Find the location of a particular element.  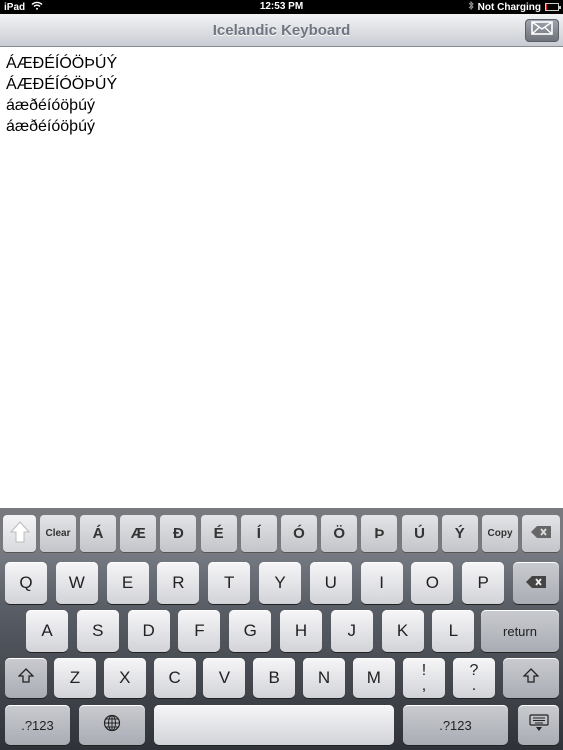

return-key: return is located at coordinates (520, 631).